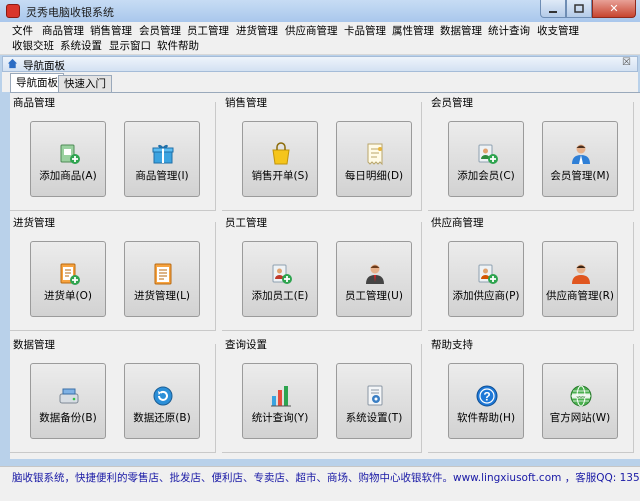 Image resolution: width=640 pixels, height=501 pixels. I want to click on group-members: 会员管理添加会员(C) 会员管理(M), so click(531, 153).